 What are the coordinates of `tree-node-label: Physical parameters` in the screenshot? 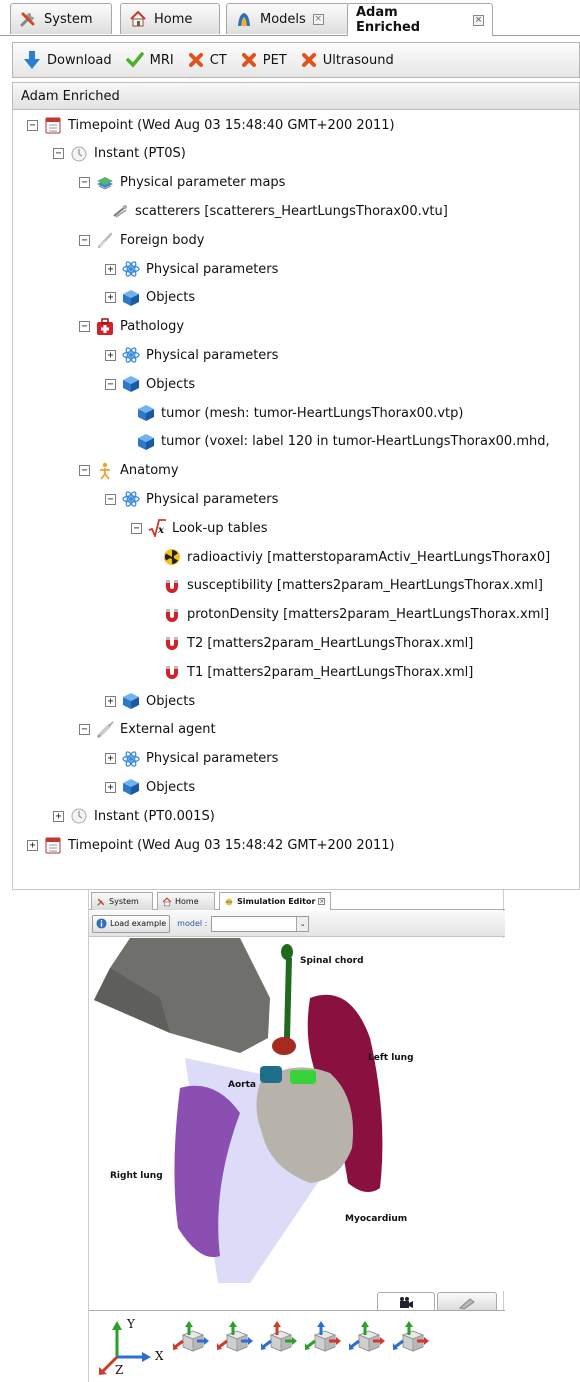 It's located at (212, 269).